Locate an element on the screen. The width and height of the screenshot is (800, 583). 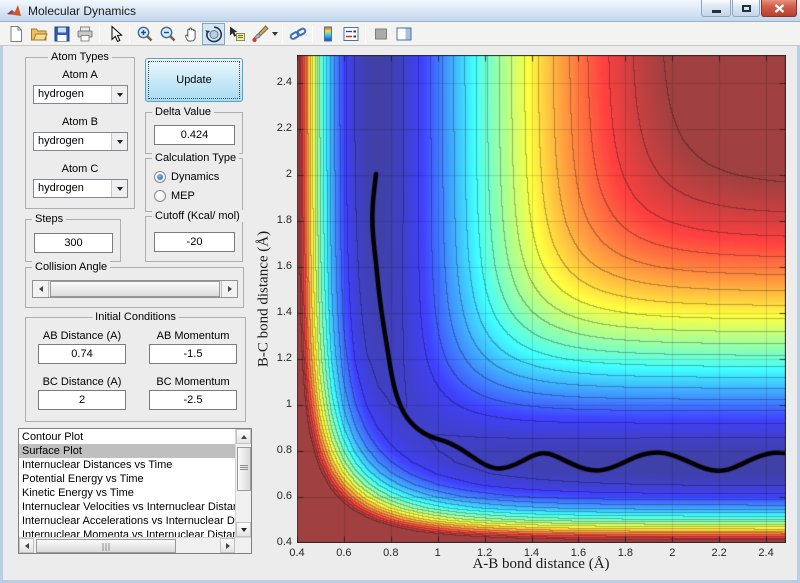
colorbar-icon is located at coordinates (327, 33).